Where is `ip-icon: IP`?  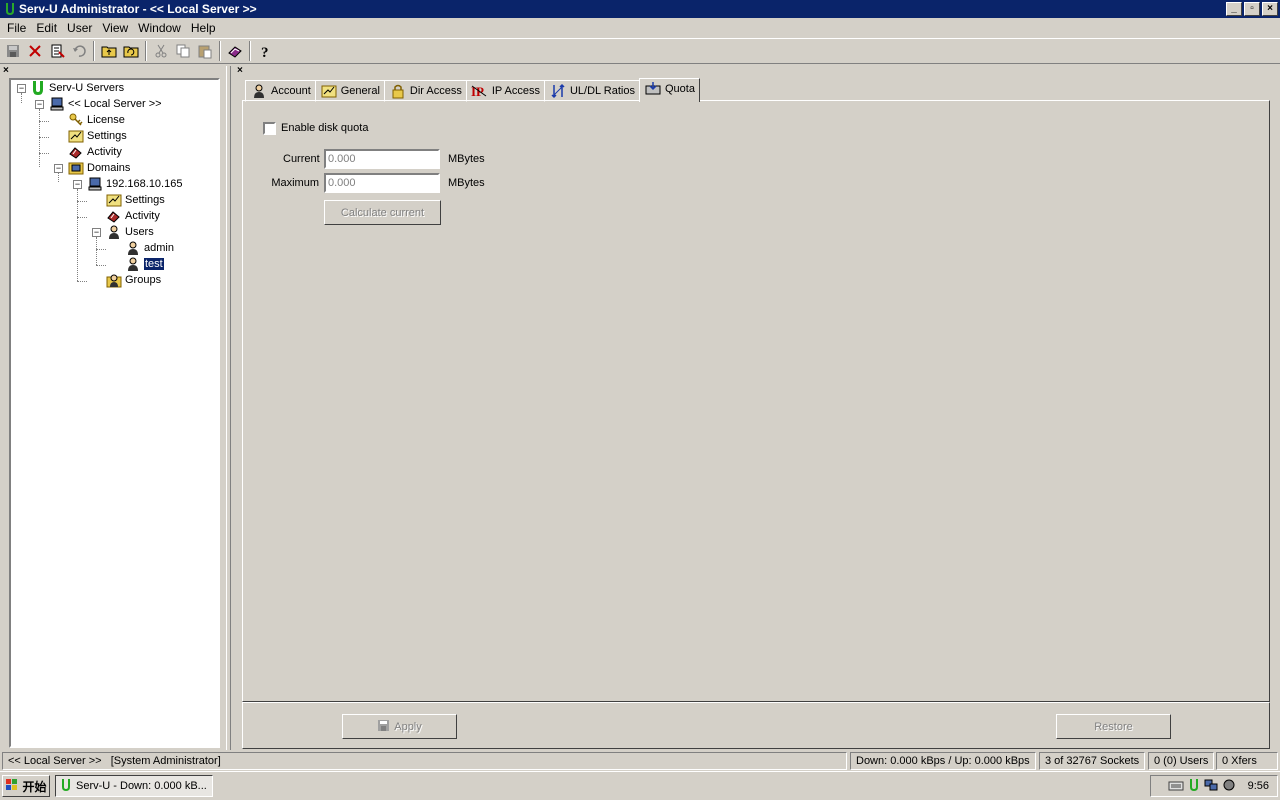 ip-icon: IP is located at coordinates (480, 91).